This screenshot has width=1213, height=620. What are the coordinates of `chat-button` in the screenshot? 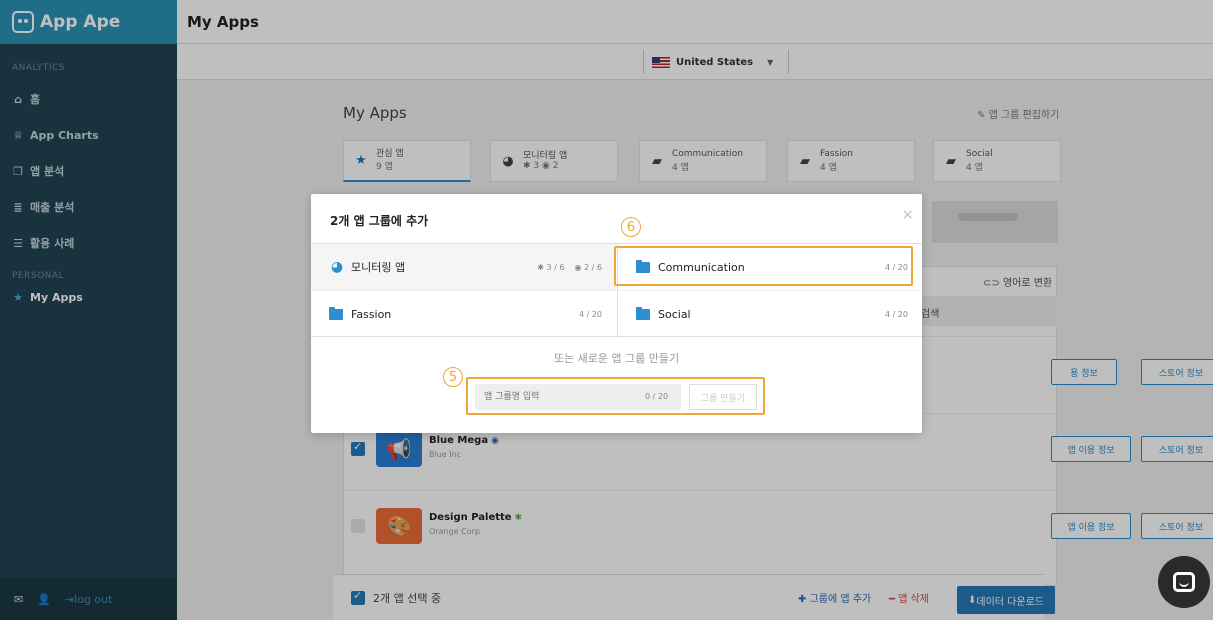 It's located at (1184, 582).